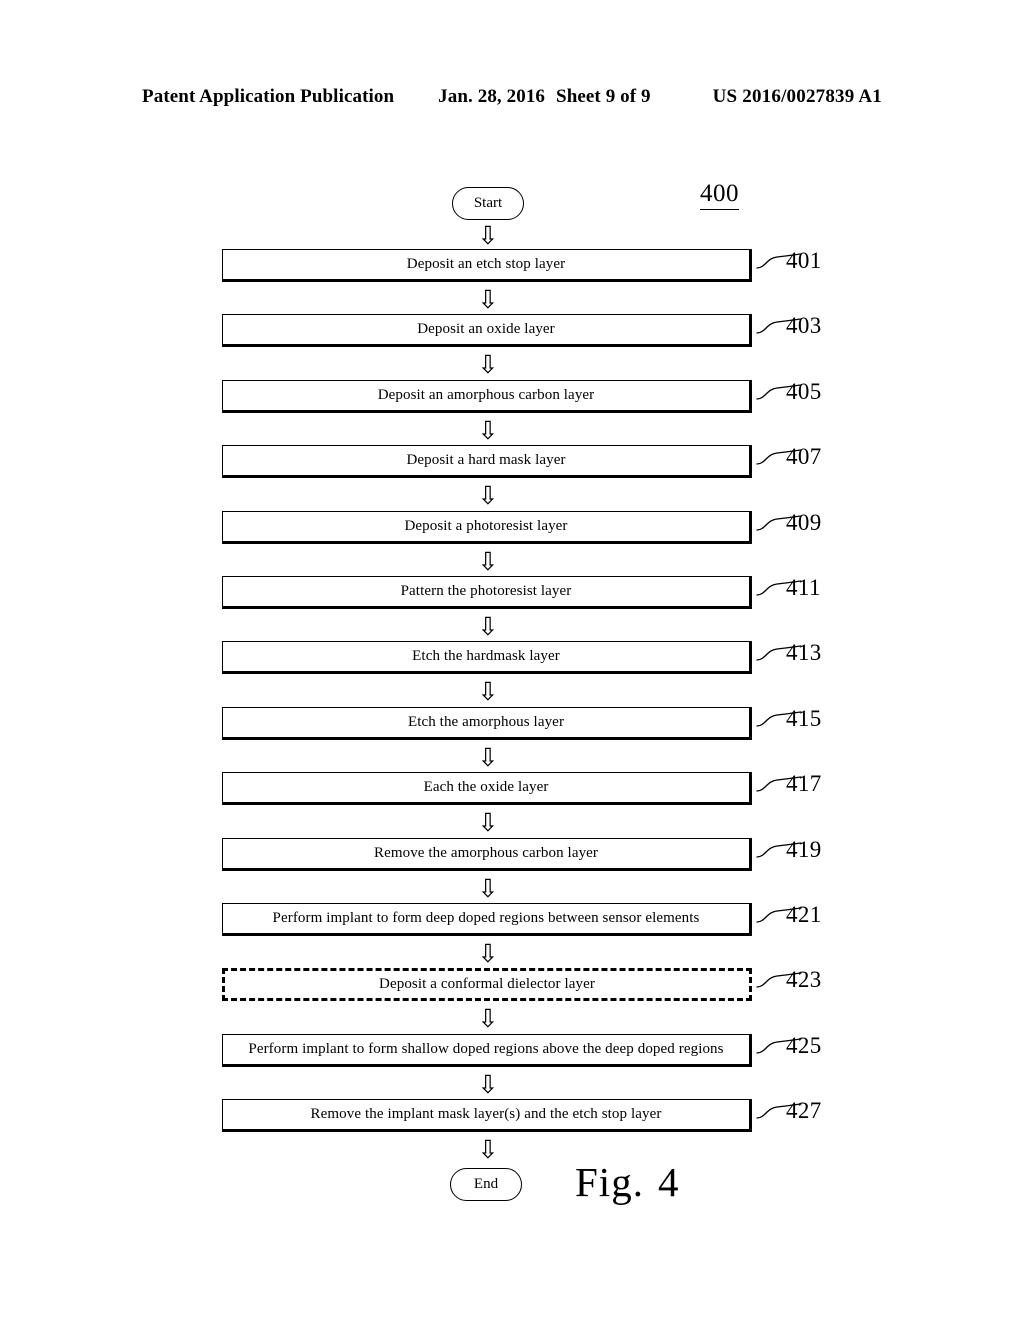 This screenshot has height=1320, width=1024. I want to click on reference-number-407: 407, so click(804, 457).